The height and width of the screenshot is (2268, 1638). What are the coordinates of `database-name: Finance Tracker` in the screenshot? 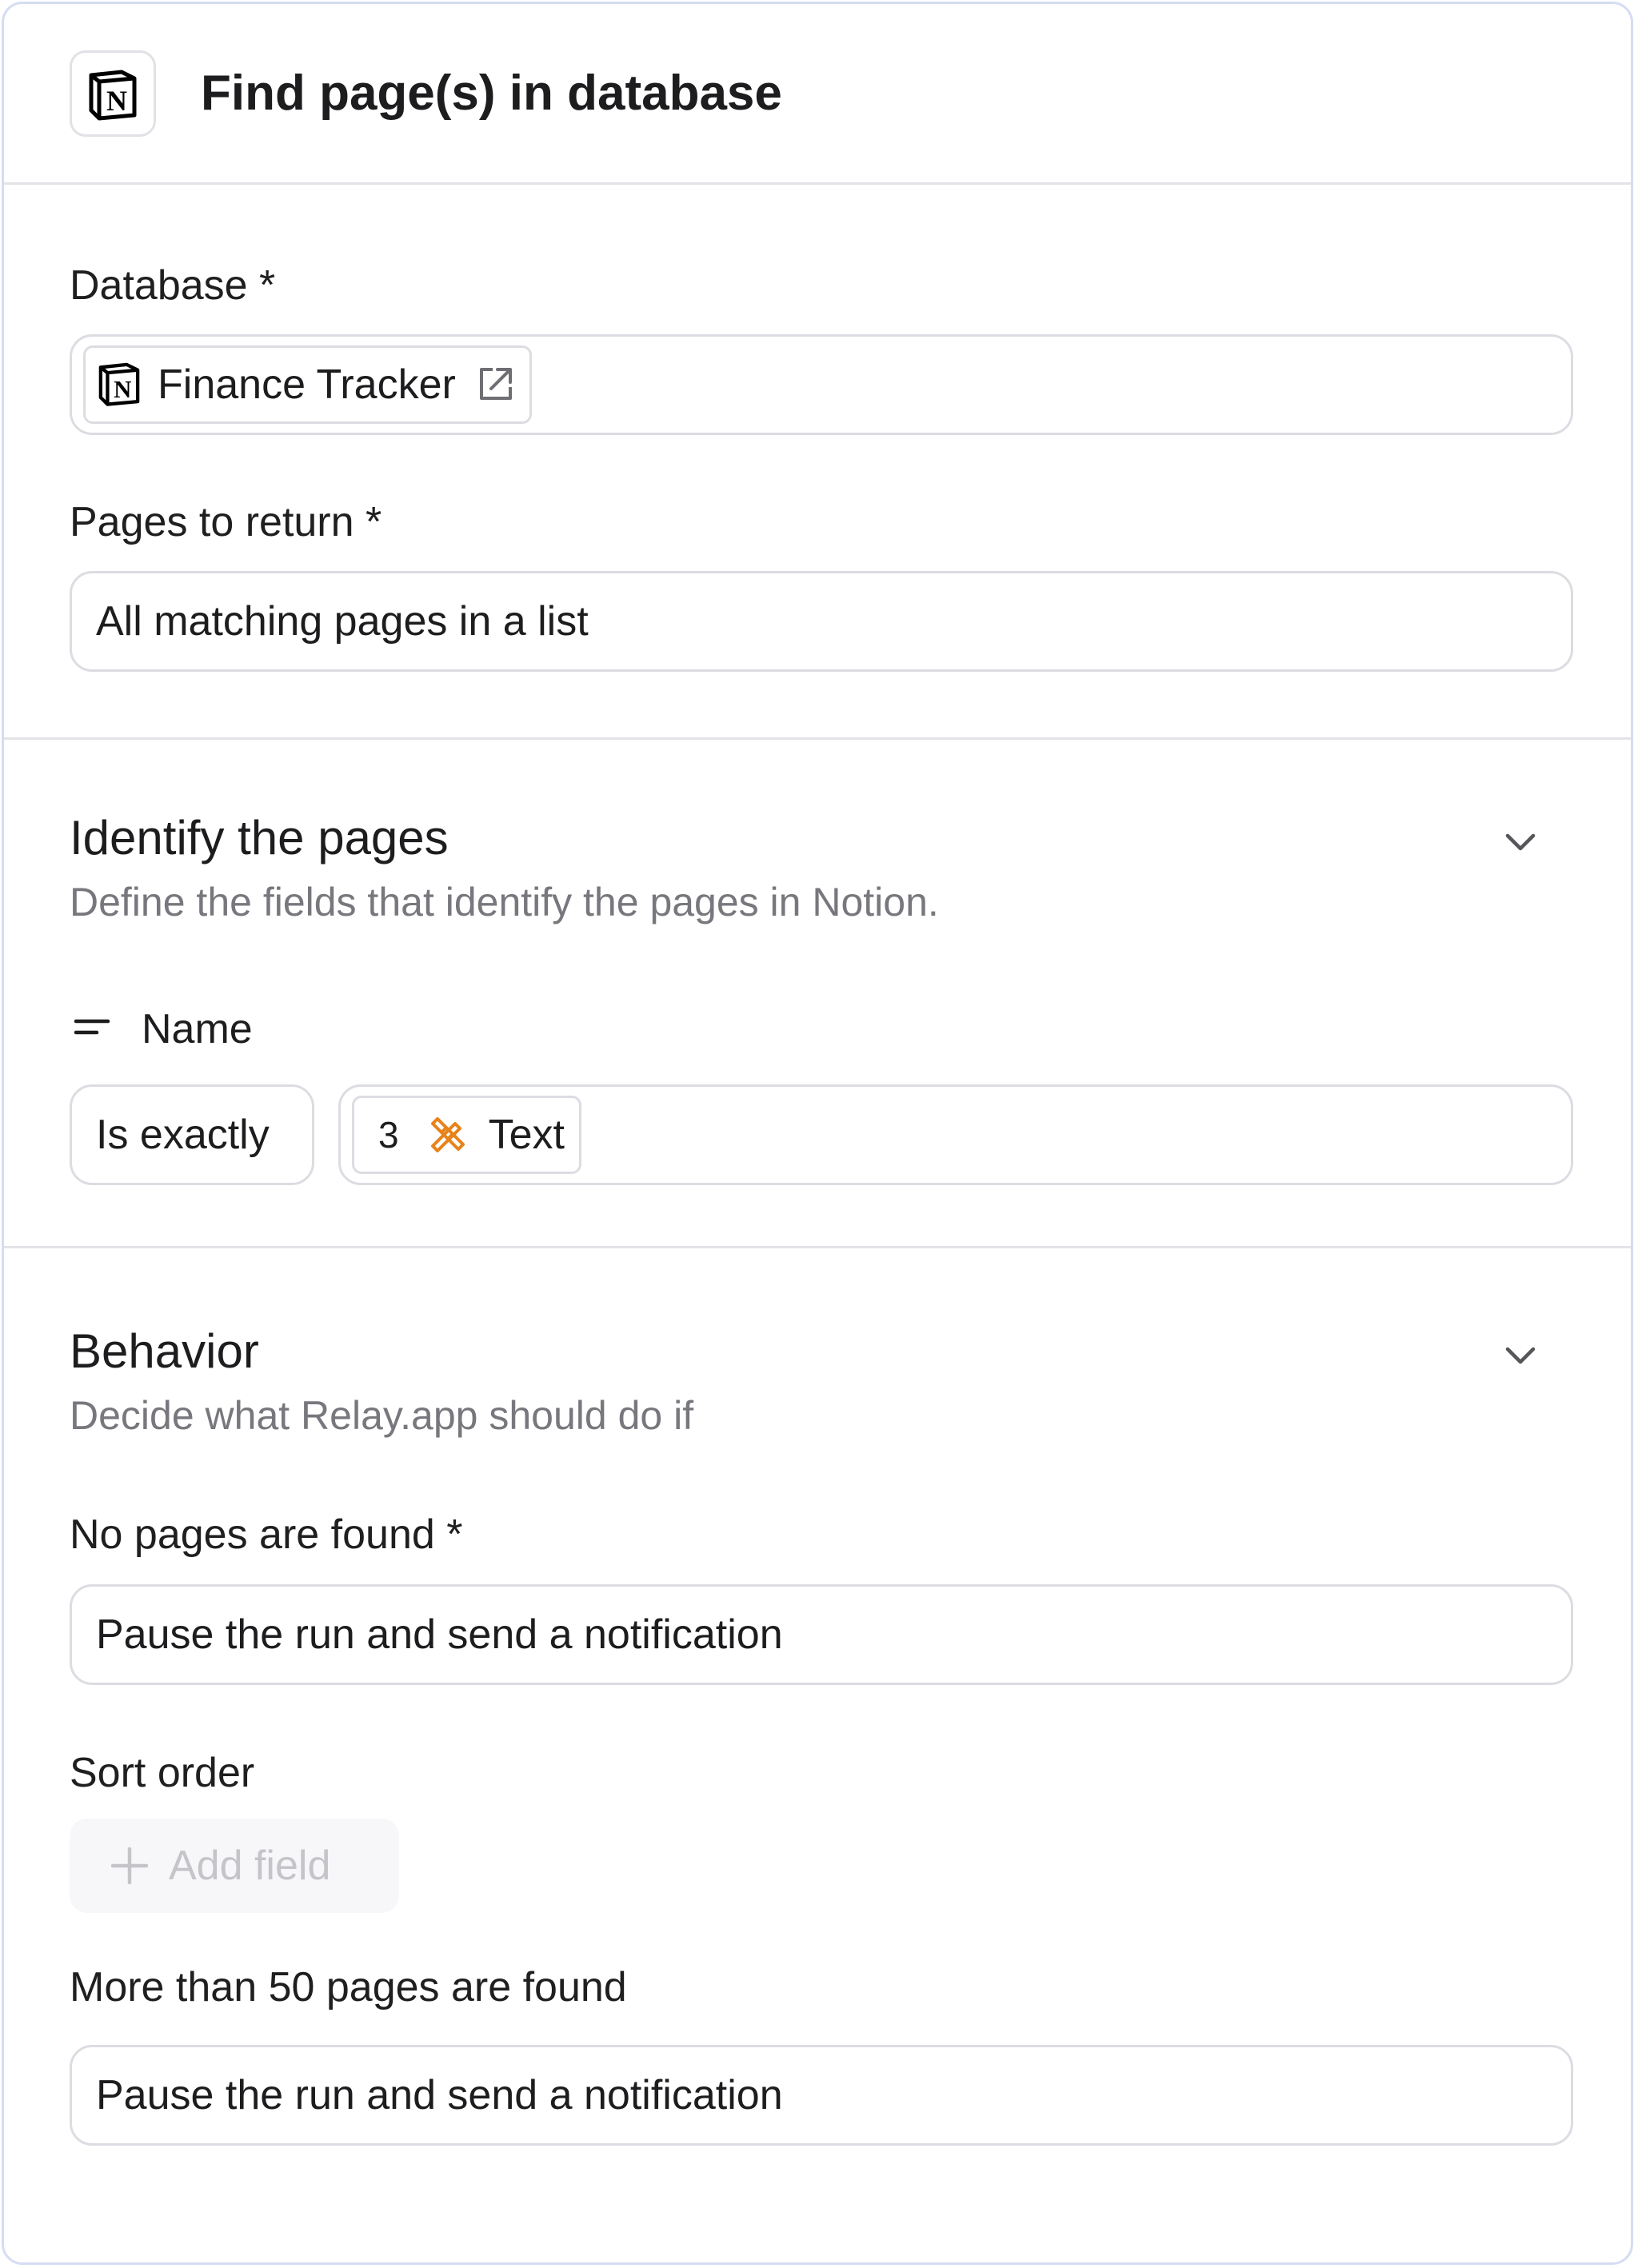 It's located at (307, 384).